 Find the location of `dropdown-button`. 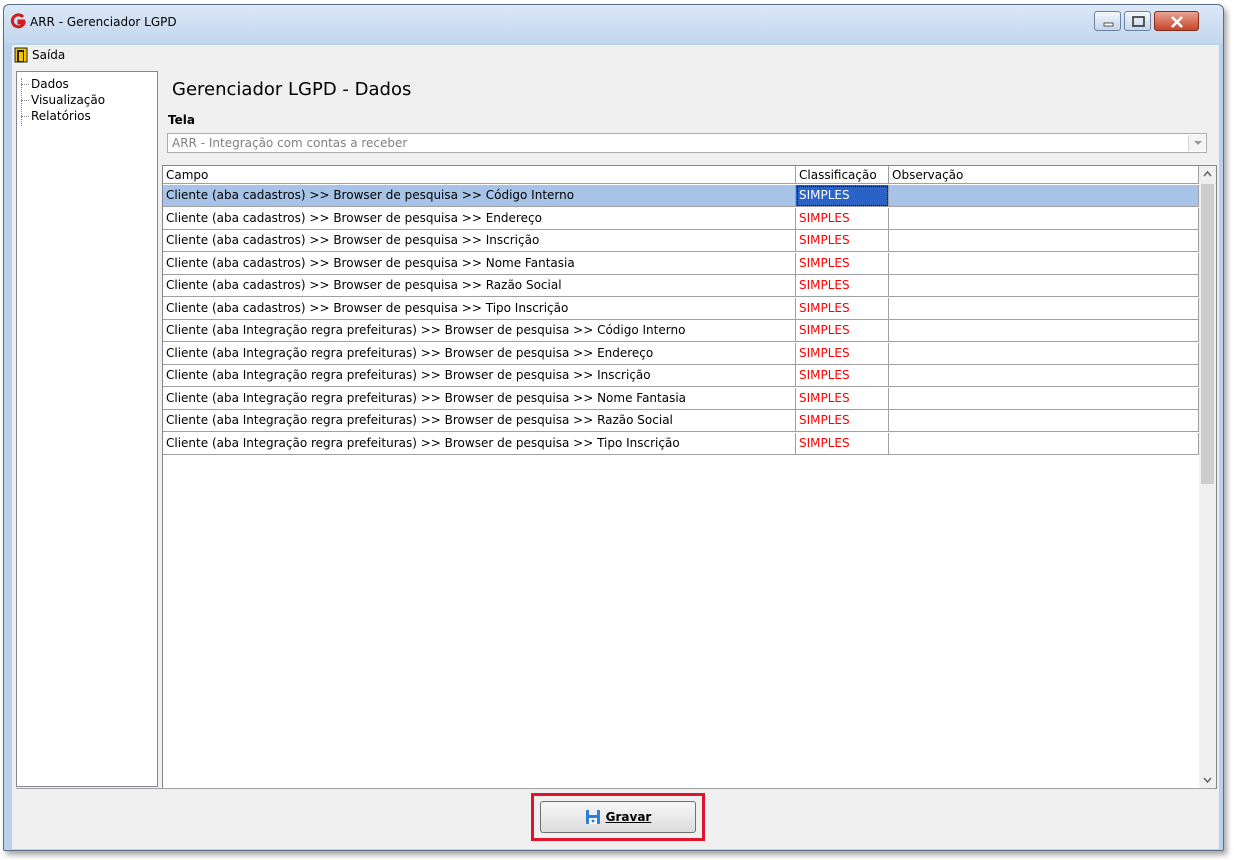

dropdown-button is located at coordinates (1196, 143).